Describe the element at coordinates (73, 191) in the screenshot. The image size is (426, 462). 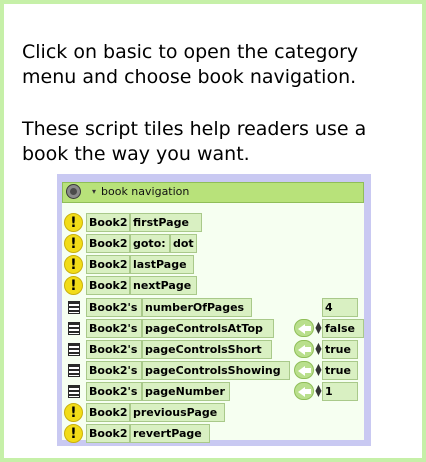
I see `category-menu-icon` at that location.